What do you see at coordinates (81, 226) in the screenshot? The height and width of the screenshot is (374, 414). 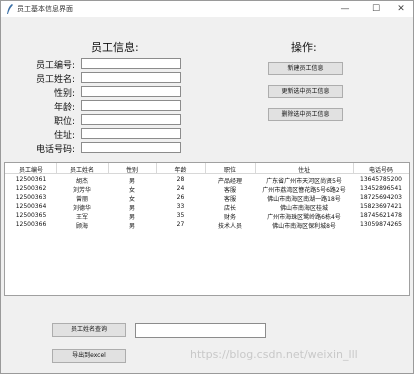 I see `cell-name: 顾海` at bounding box center [81, 226].